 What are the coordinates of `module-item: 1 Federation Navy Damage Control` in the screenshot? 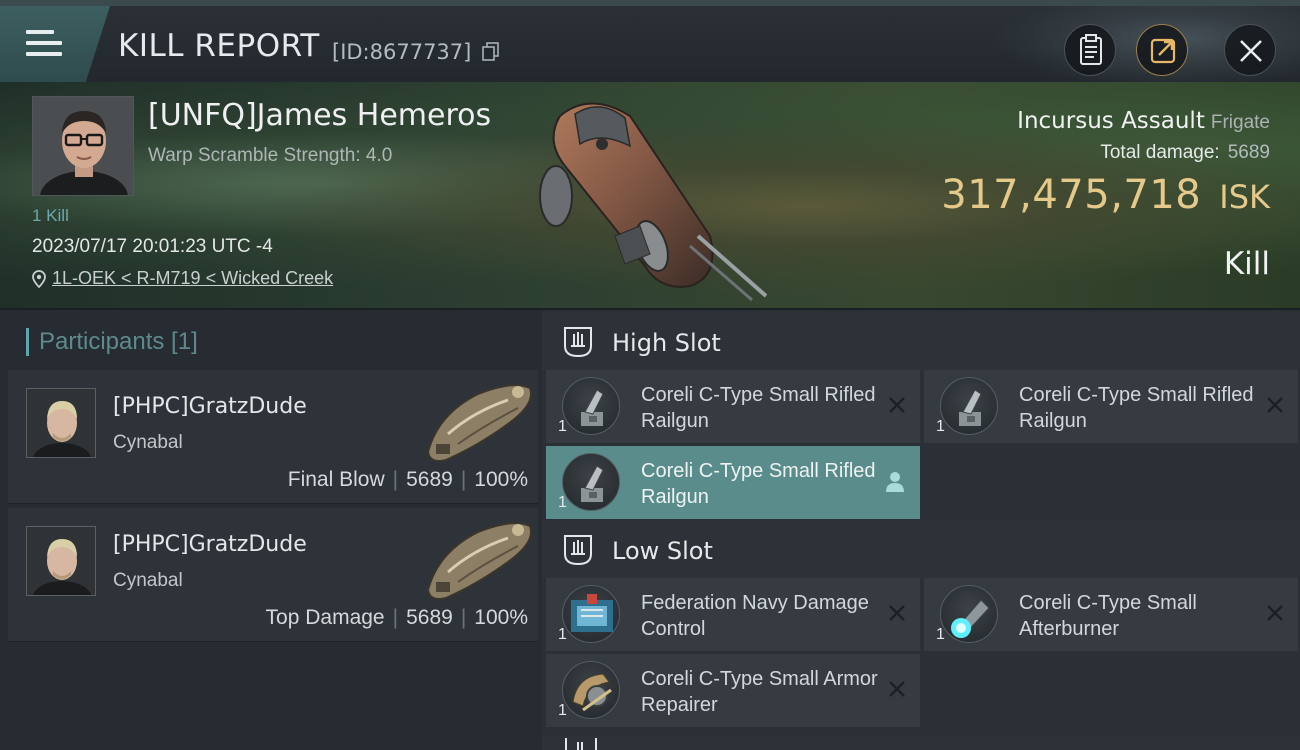 It's located at (733, 614).